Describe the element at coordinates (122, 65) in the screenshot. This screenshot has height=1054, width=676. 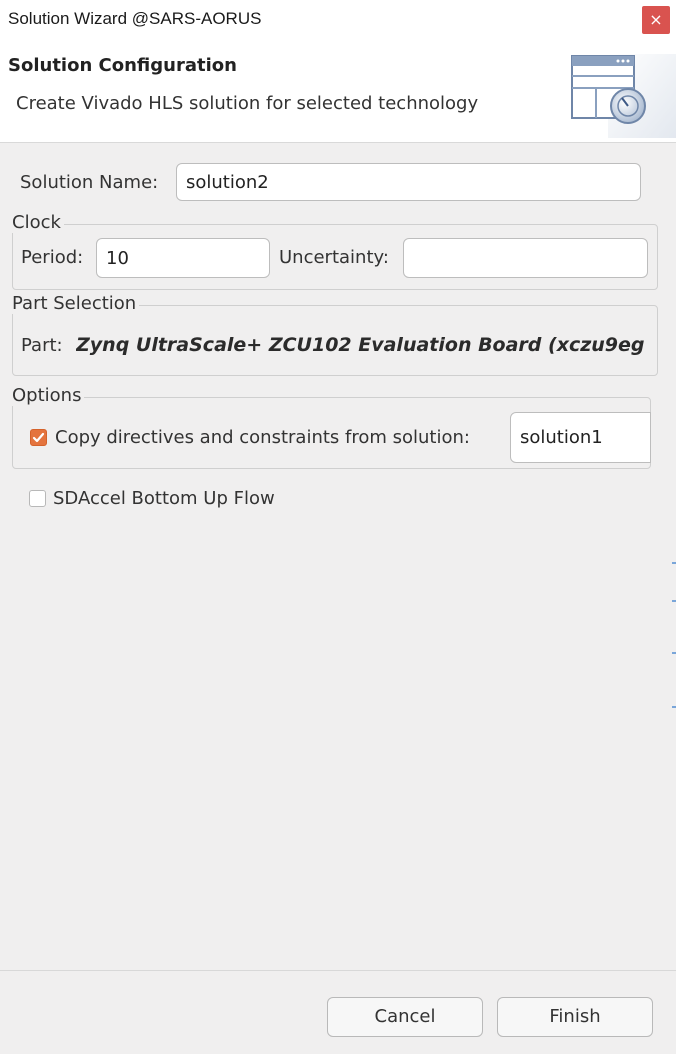
I see `page-title: Solution Configuration` at that location.